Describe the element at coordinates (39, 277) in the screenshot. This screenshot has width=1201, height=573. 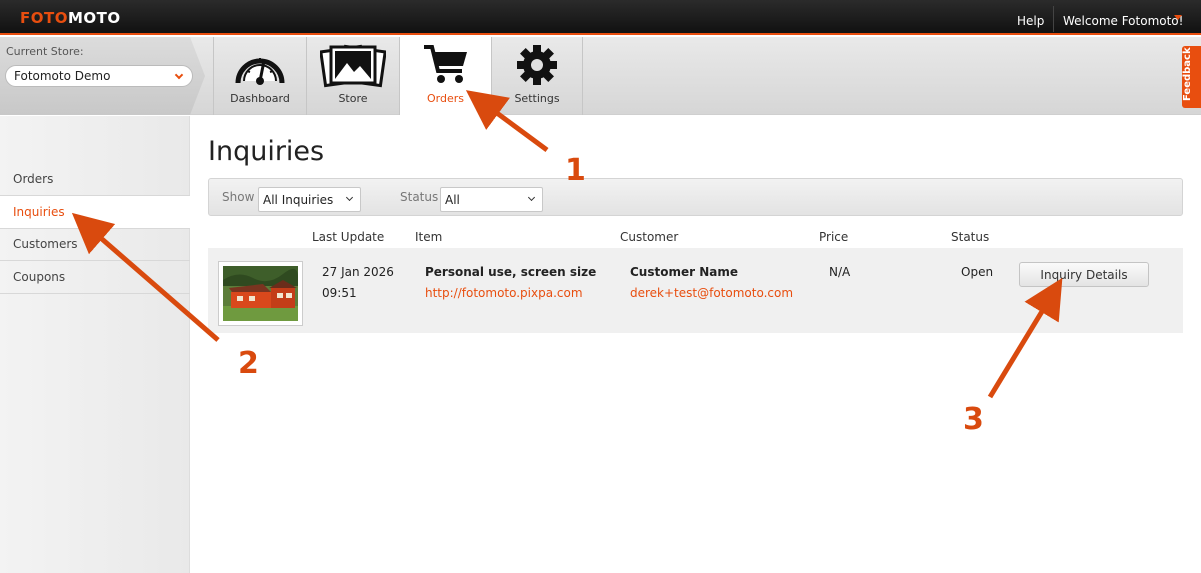
I see `sidebar-item-label: Coupons` at that location.